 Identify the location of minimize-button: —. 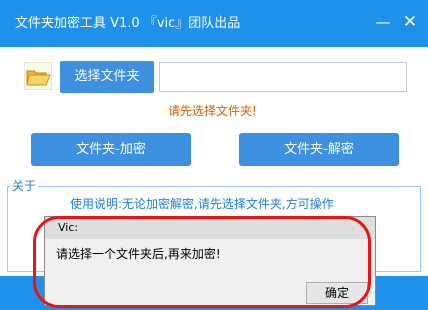
(383, 22).